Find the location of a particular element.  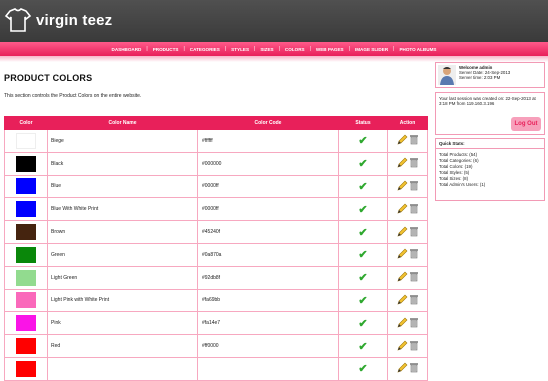

nav-colors: COLORS is located at coordinates (295, 49).